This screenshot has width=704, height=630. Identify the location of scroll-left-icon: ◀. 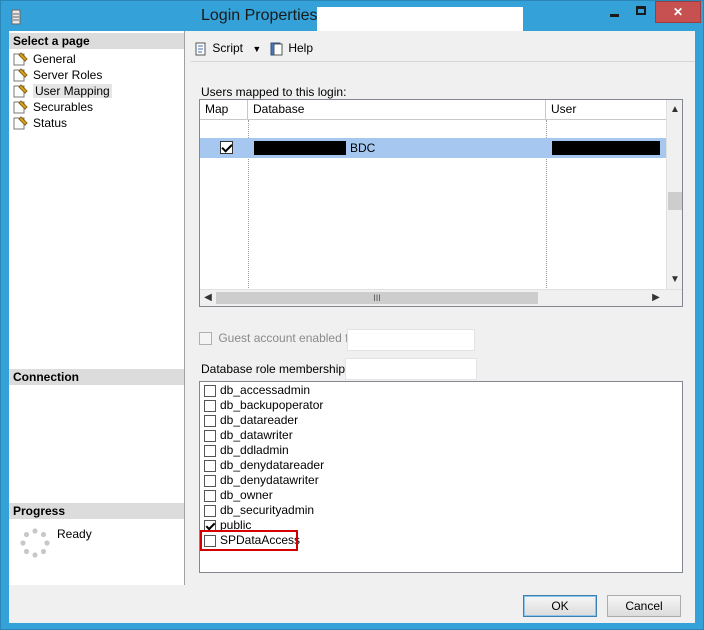
(208, 298).